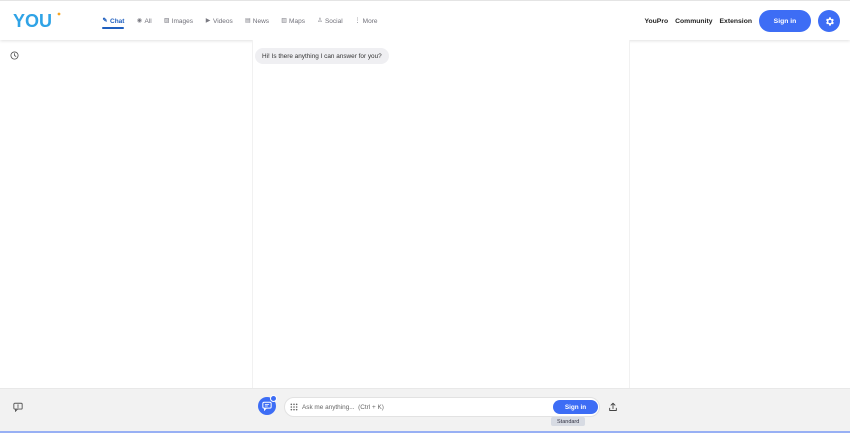  What do you see at coordinates (182, 21) in the screenshot?
I see `tab-label: Images` at bounding box center [182, 21].